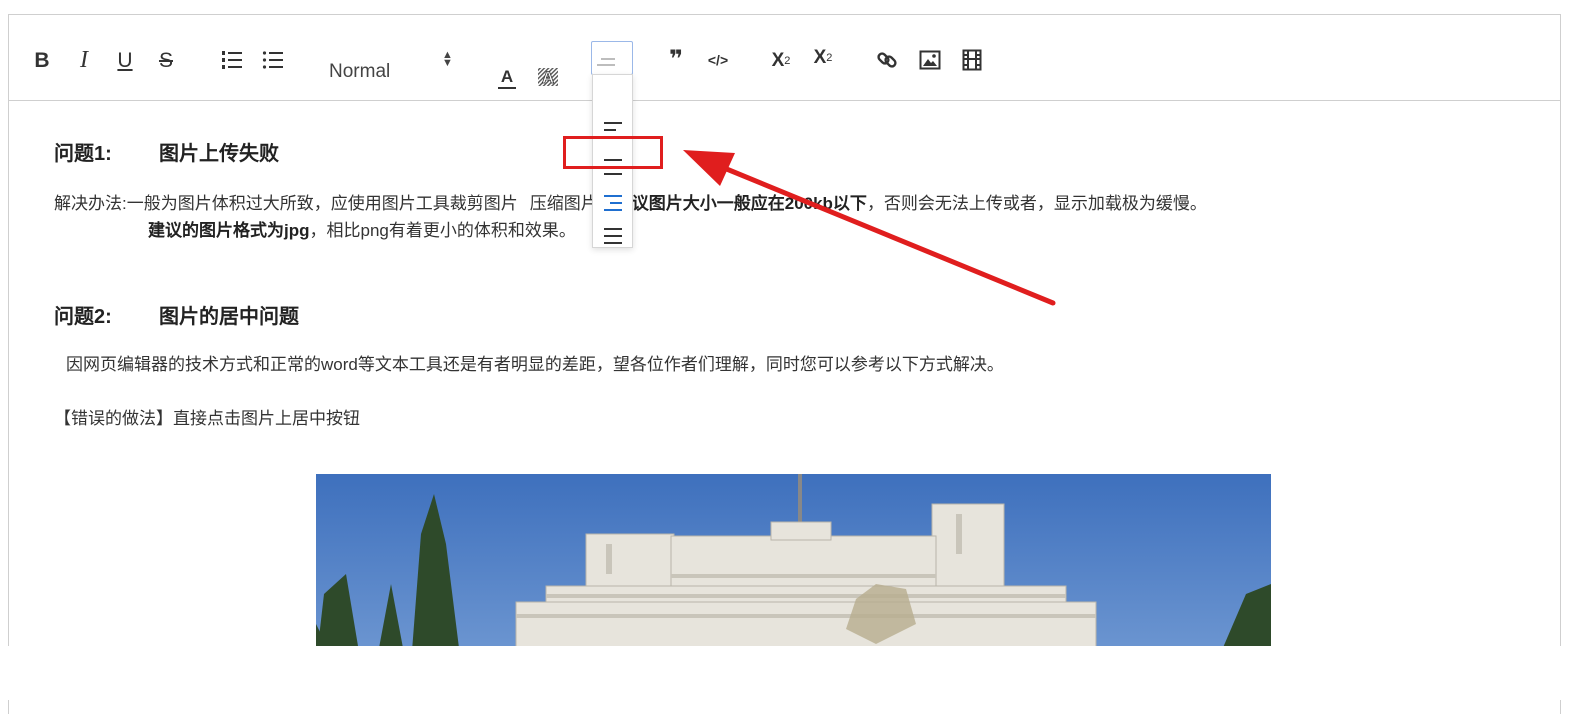  What do you see at coordinates (90, 203) in the screenshot?
I see `q1-solution-label: 解决办法:` at bounding box center [90, 203].